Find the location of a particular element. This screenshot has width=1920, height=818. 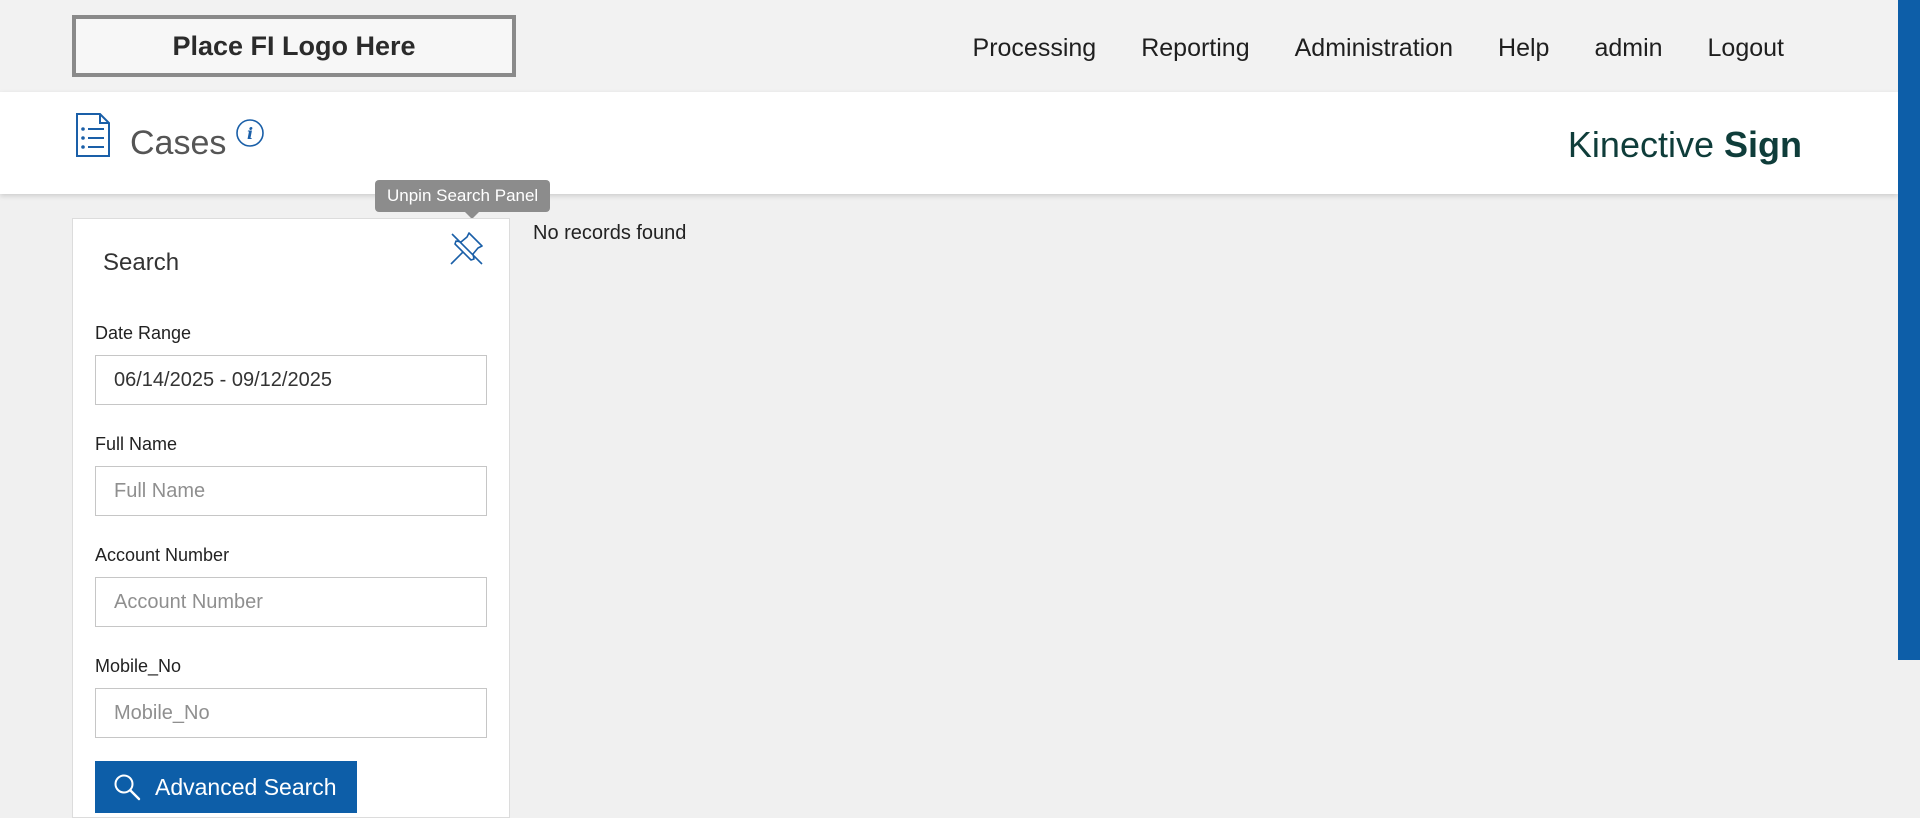

advanced-search-button: Advanced Search is located at coordinates (226, 787).